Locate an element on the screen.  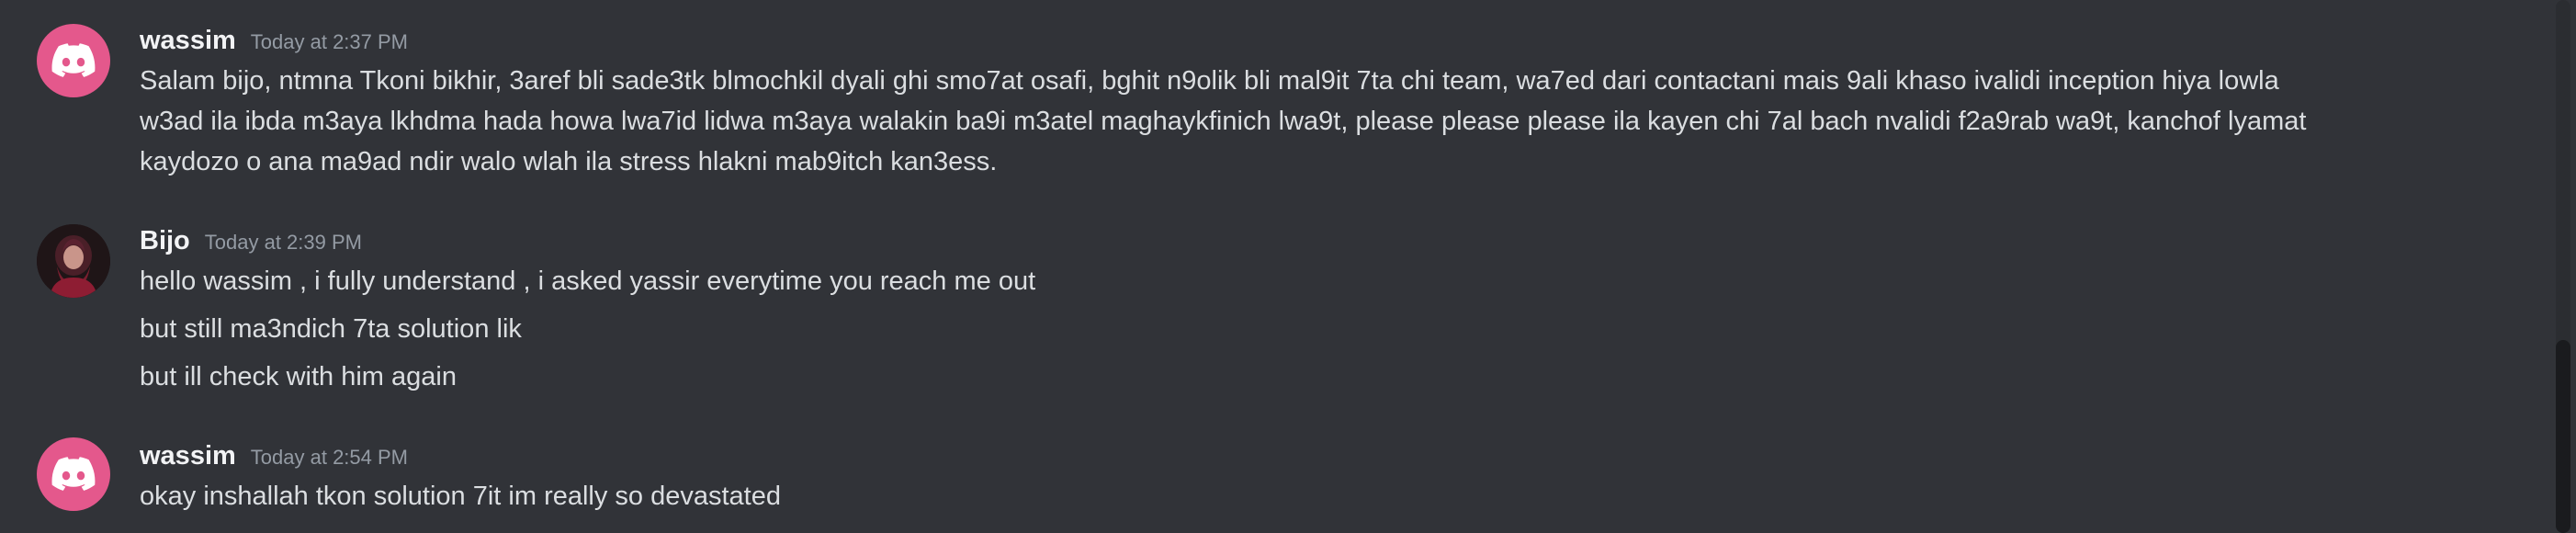
avatar is located at coordinates (73, 474).